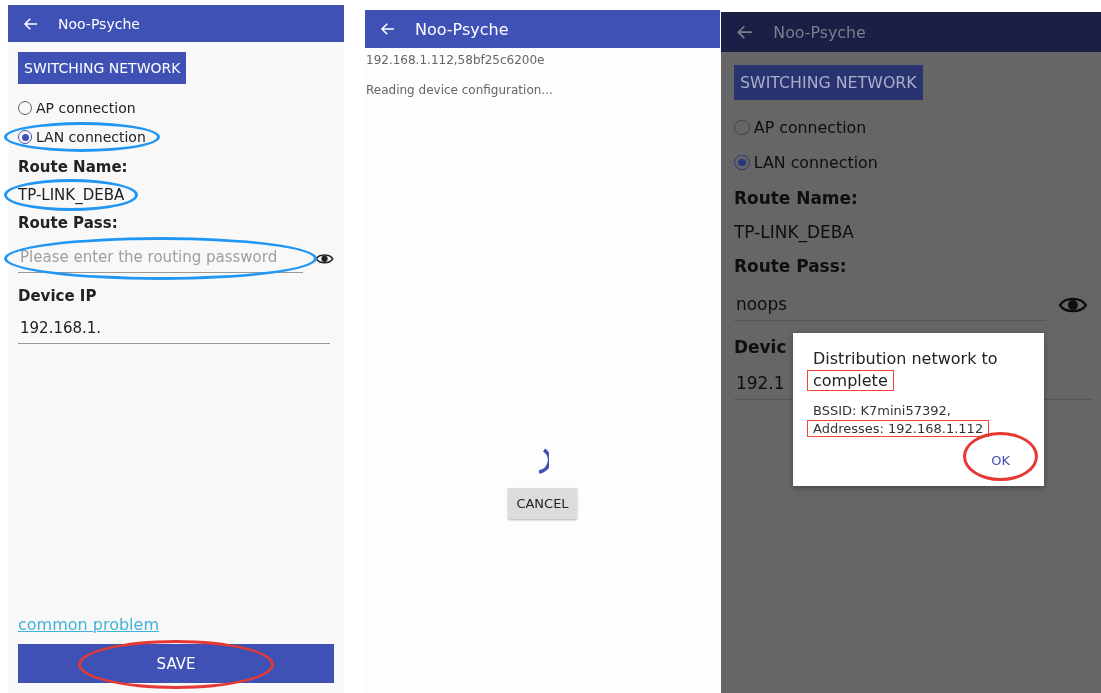 This screenshot has height=693, width=1101. I want to click on ok-button: OK, so click(1000, 460).